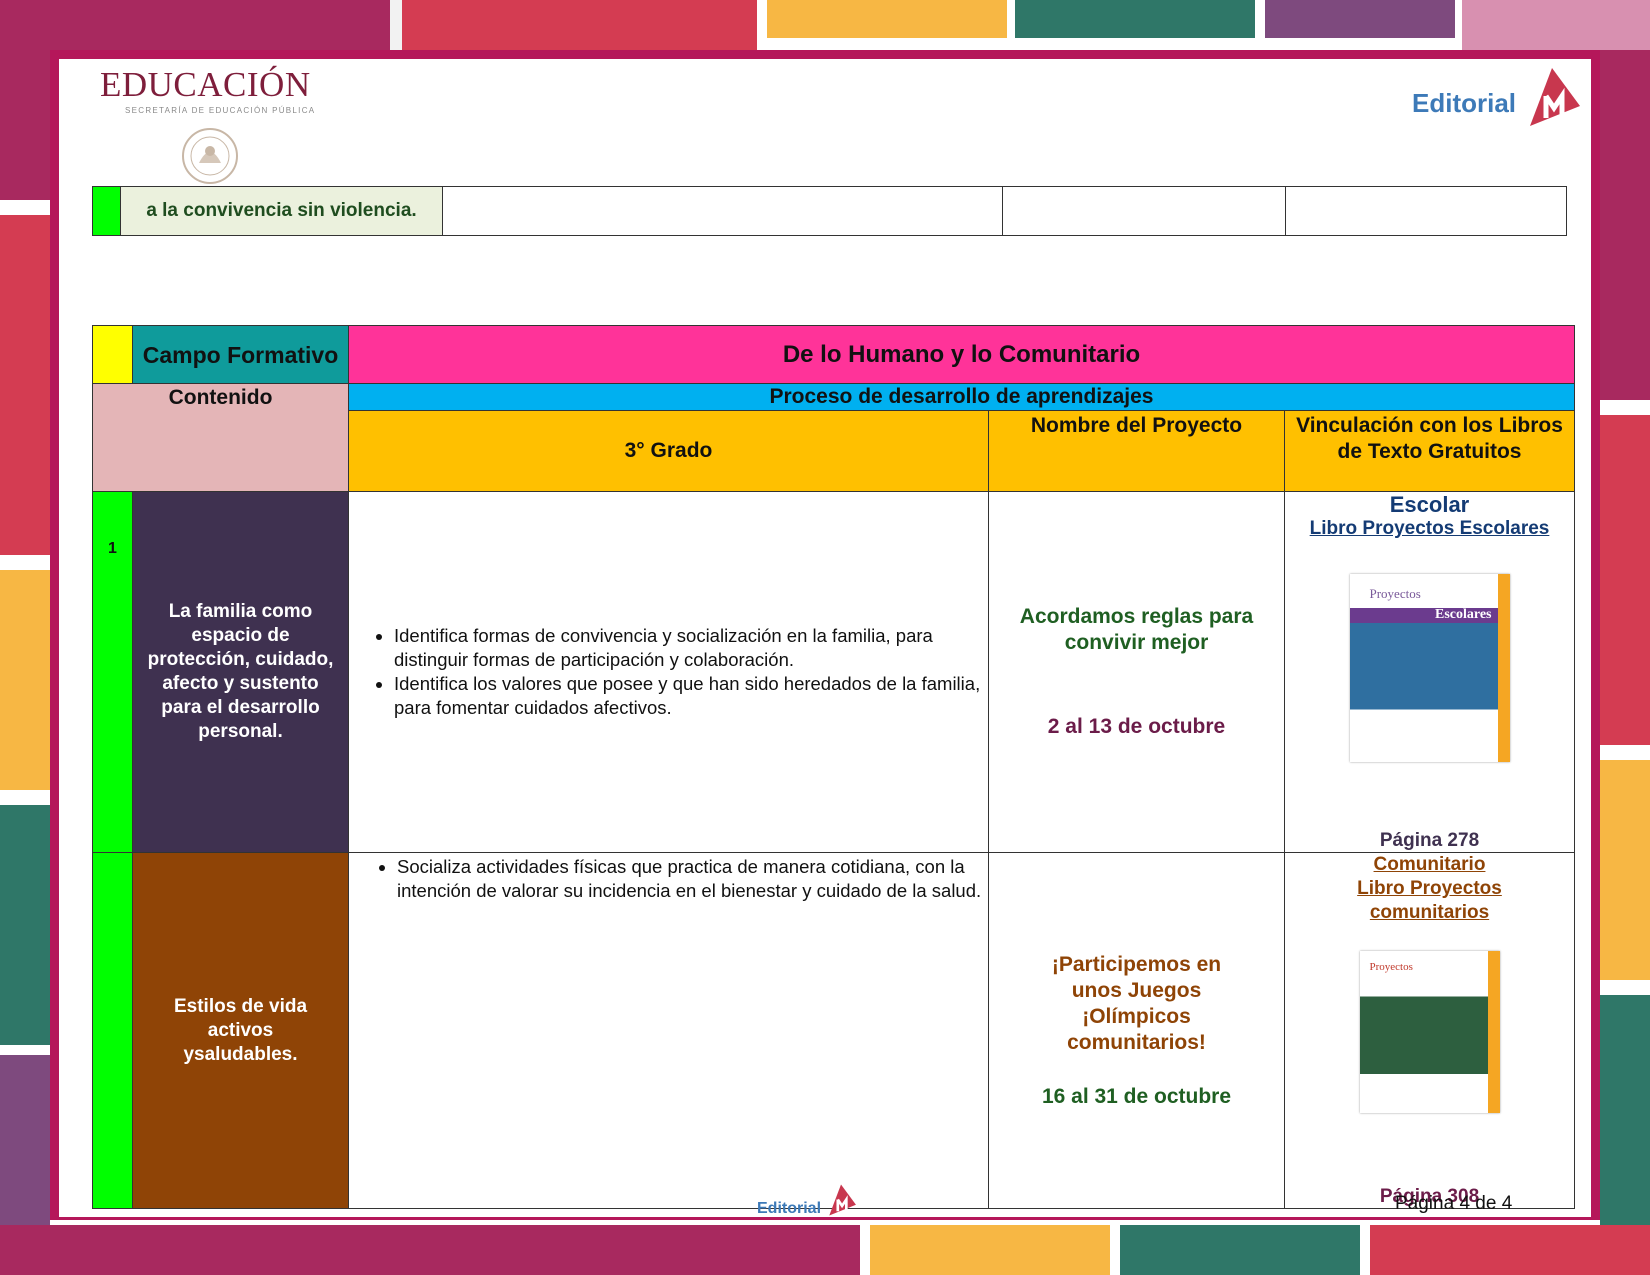  Describe the element at coordinates (240, 1030) in the screenshot. I see `contenido-cell: Estilos de vida activos ysaludables.` at that location.